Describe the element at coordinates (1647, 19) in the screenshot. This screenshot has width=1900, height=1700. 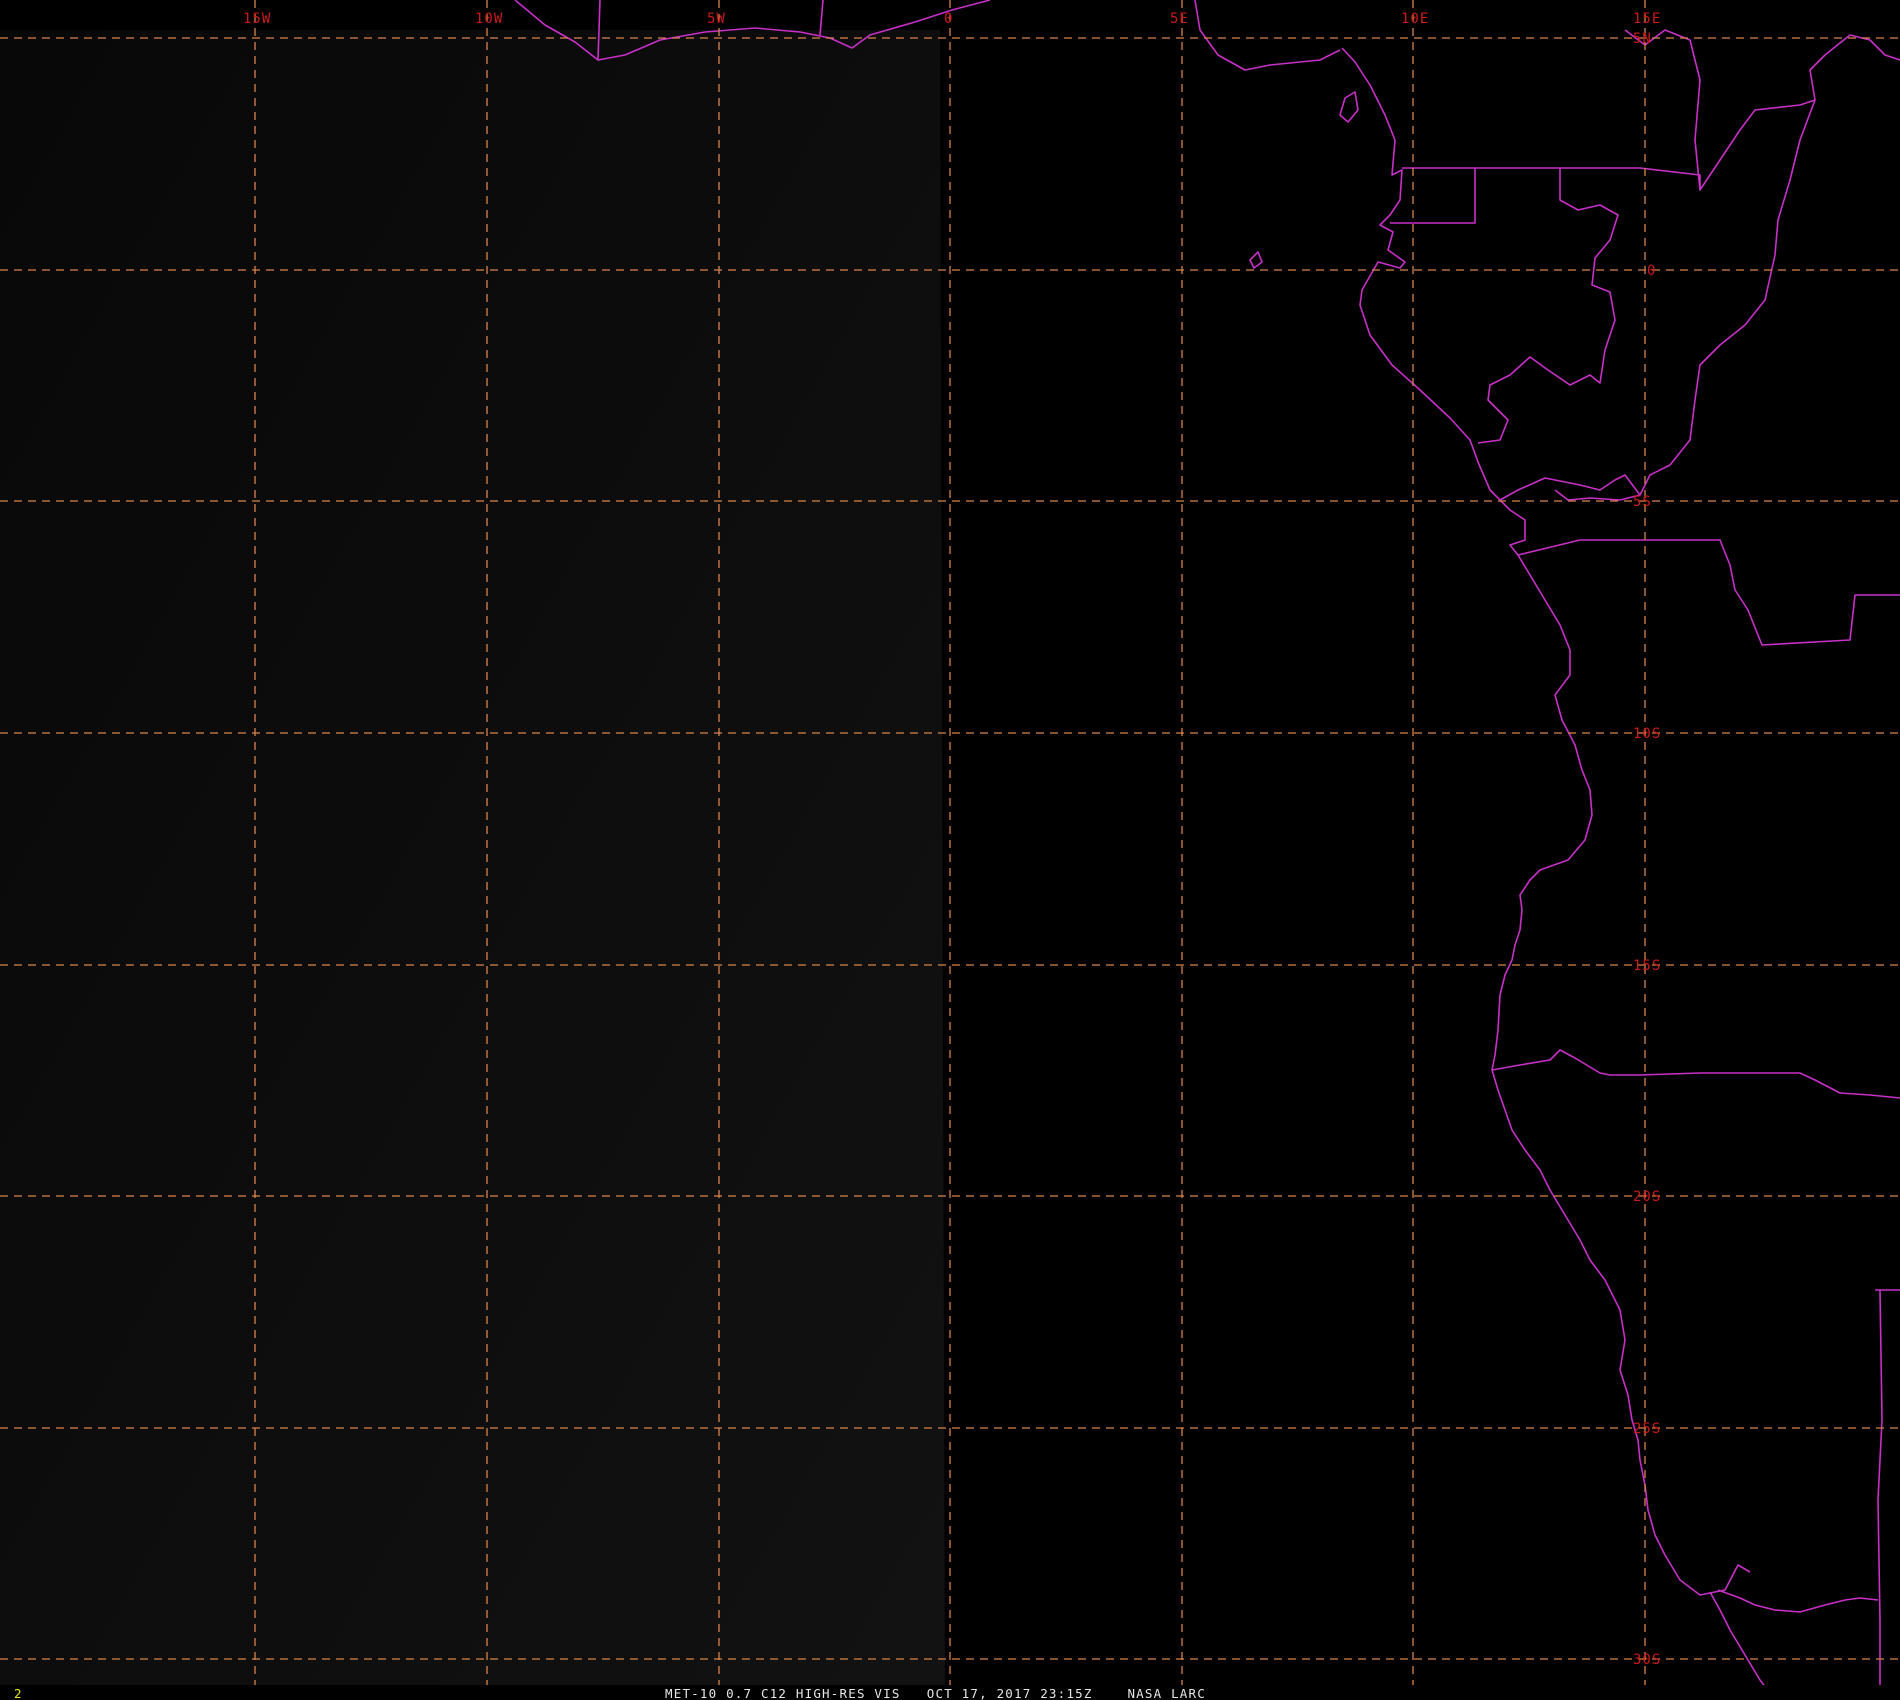
I see `longitude-label: 15E` at that location.